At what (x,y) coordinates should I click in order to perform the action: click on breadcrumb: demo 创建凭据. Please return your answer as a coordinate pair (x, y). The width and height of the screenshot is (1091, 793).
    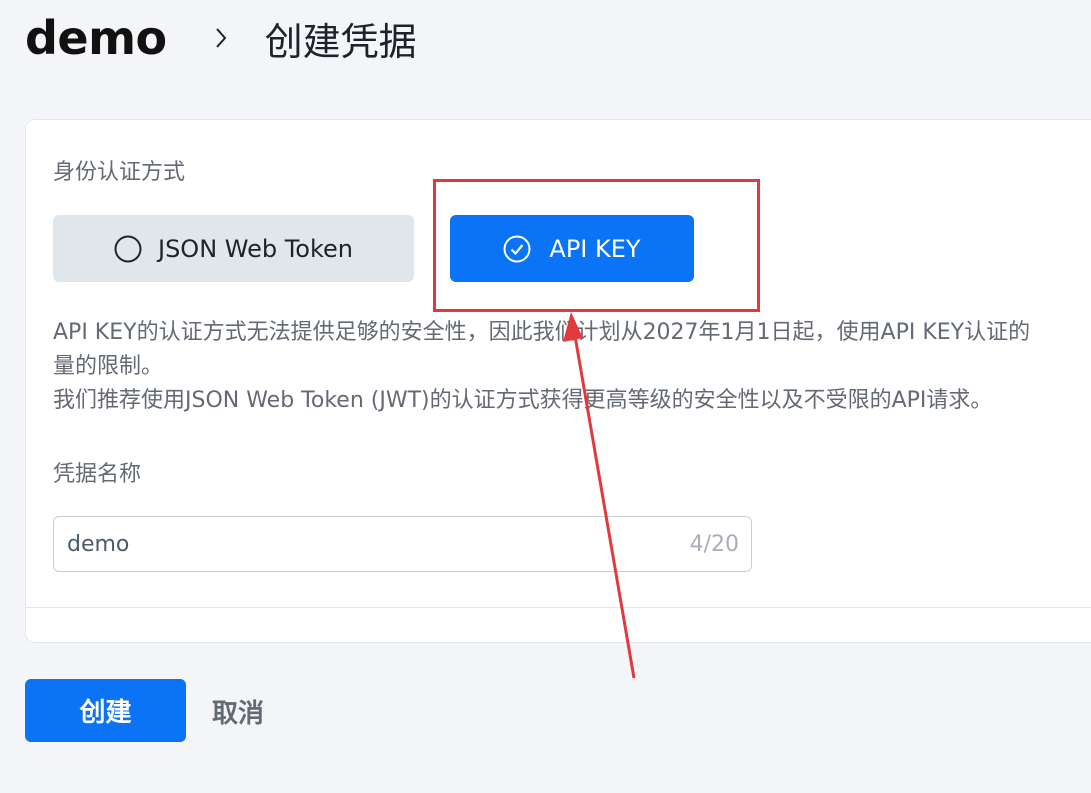
    Looking at the image, I should click on (221, 38).